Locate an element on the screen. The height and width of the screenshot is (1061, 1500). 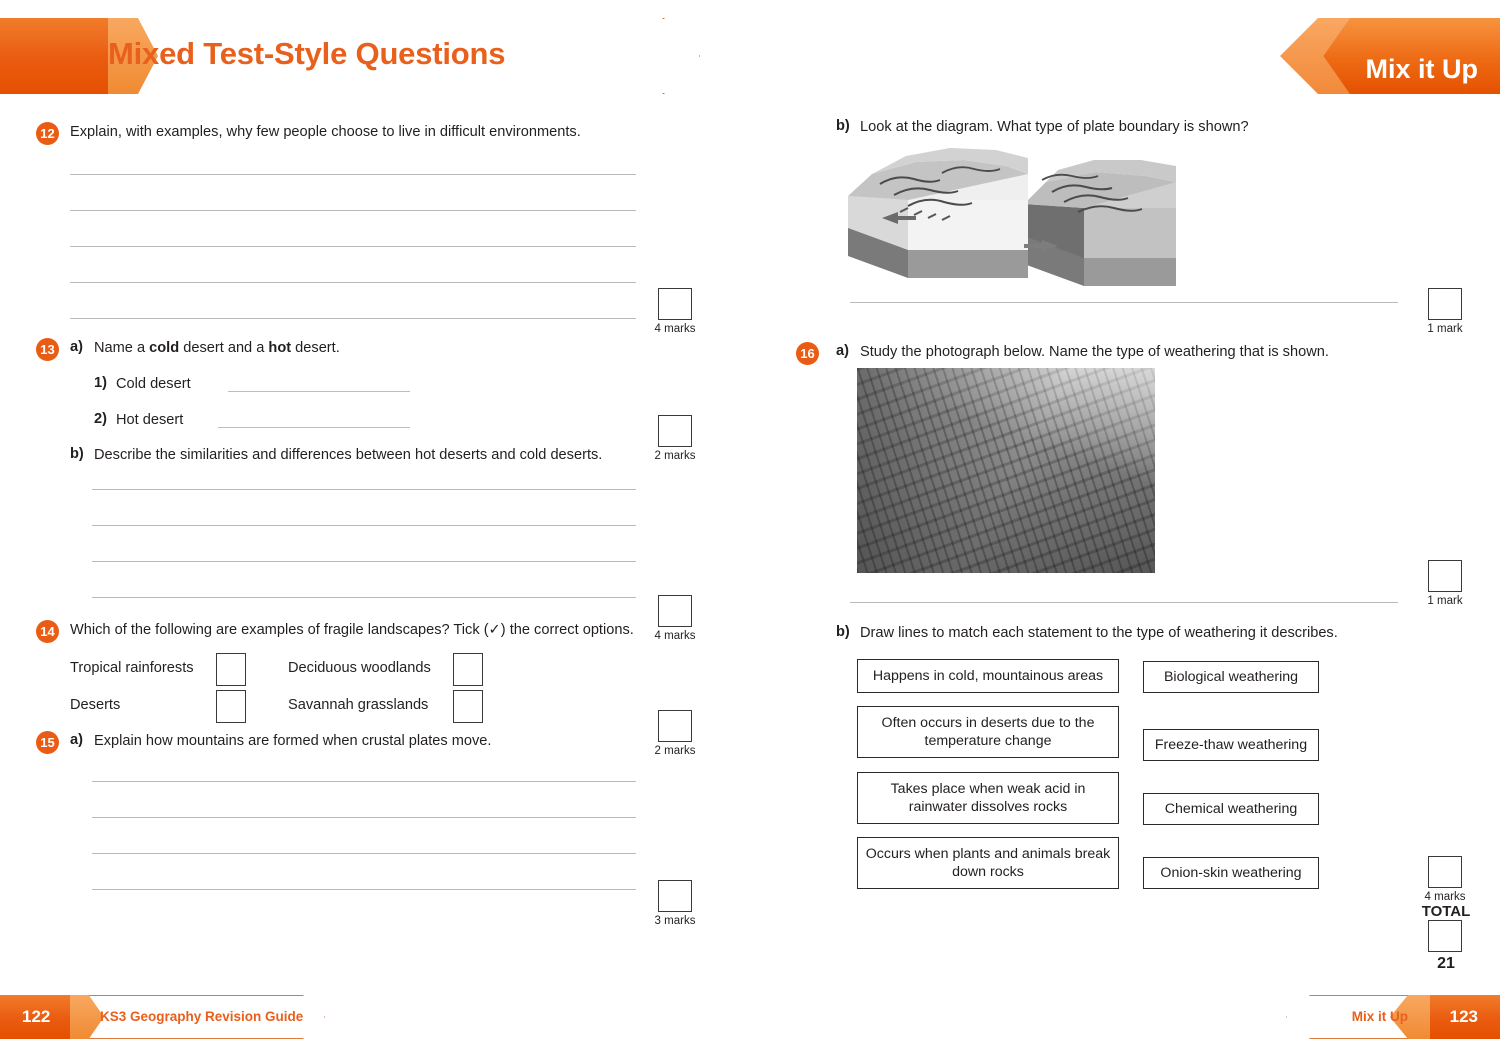
marks-box-q15a: 3 marks is located at coordinates (676, 903).